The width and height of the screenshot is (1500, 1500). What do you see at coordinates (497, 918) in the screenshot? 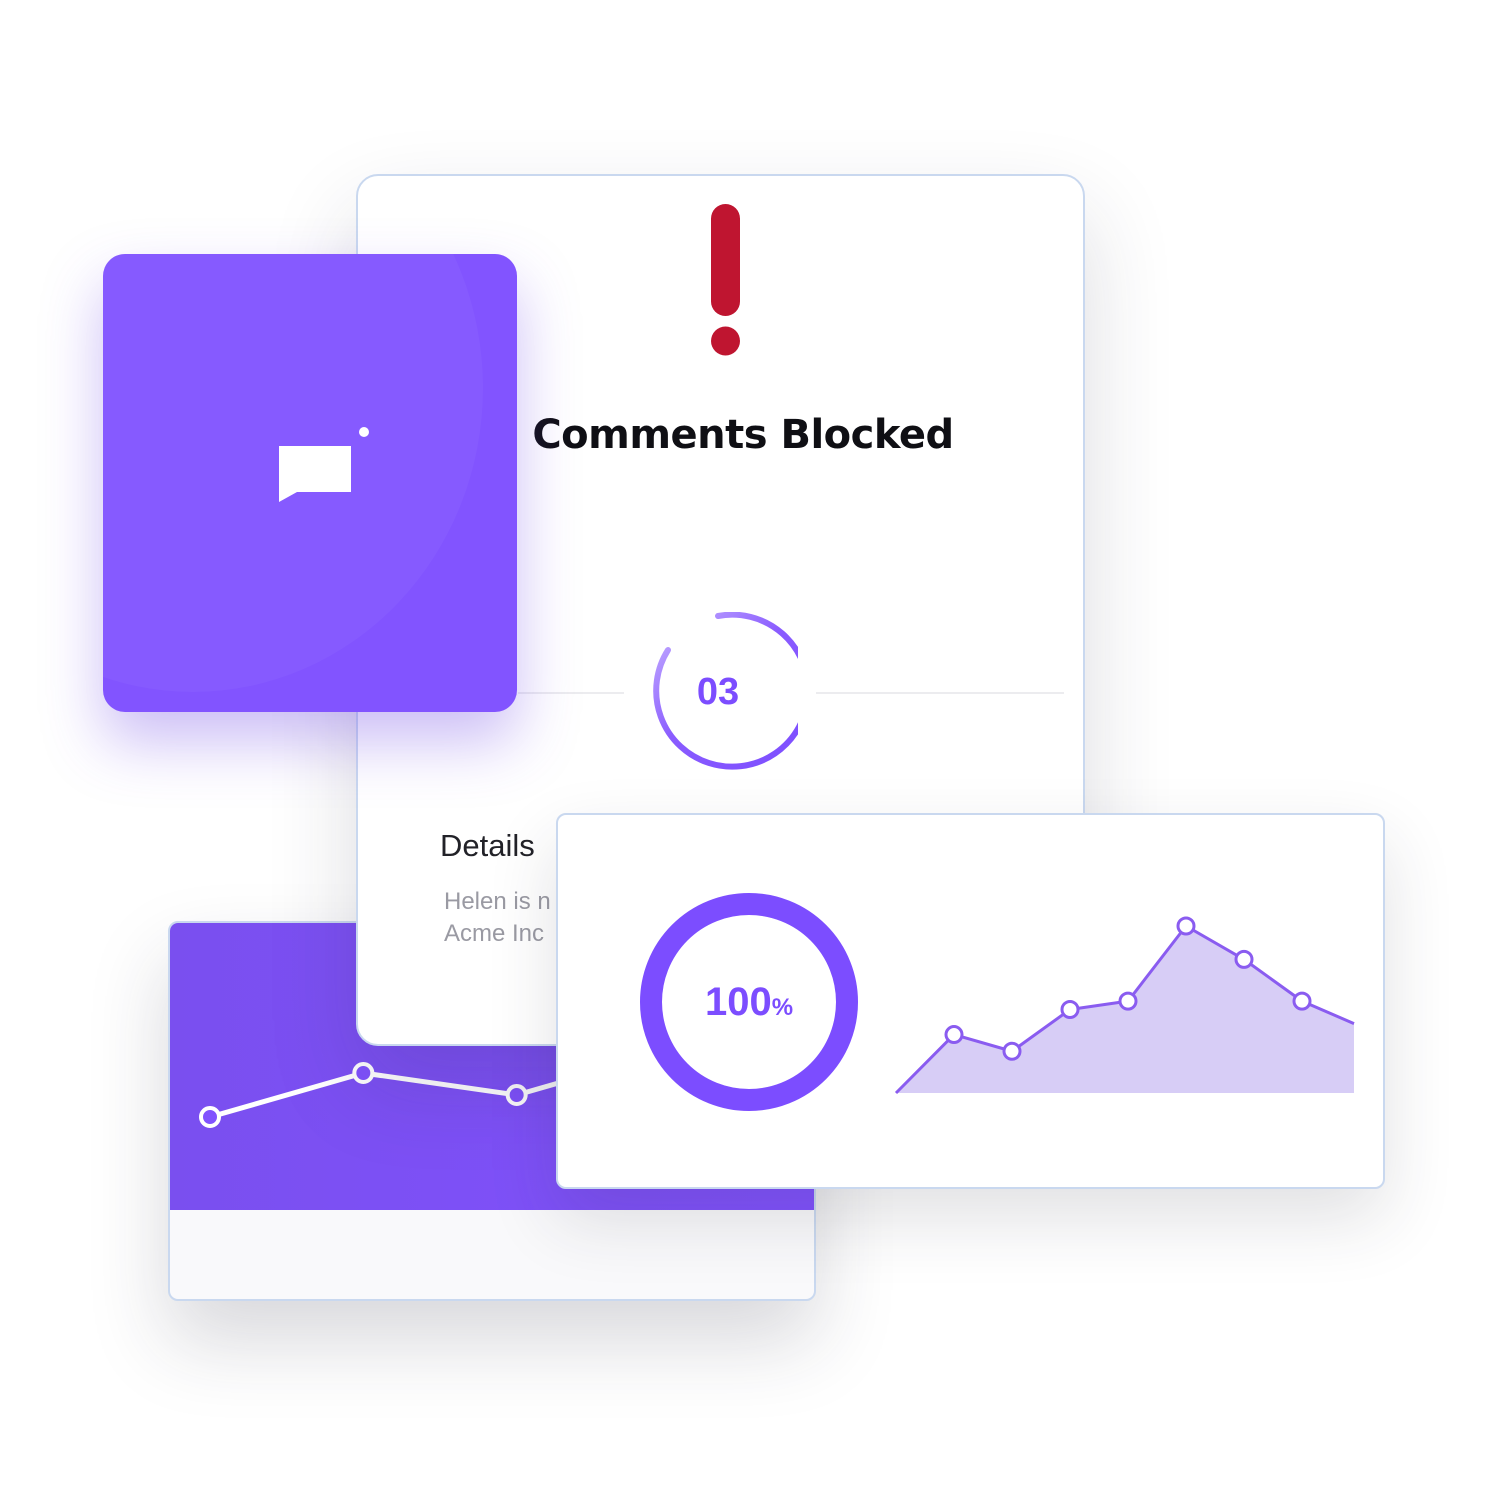
I see `details-text: Helen is n Acme Inc` at bounding box center [497, 918].